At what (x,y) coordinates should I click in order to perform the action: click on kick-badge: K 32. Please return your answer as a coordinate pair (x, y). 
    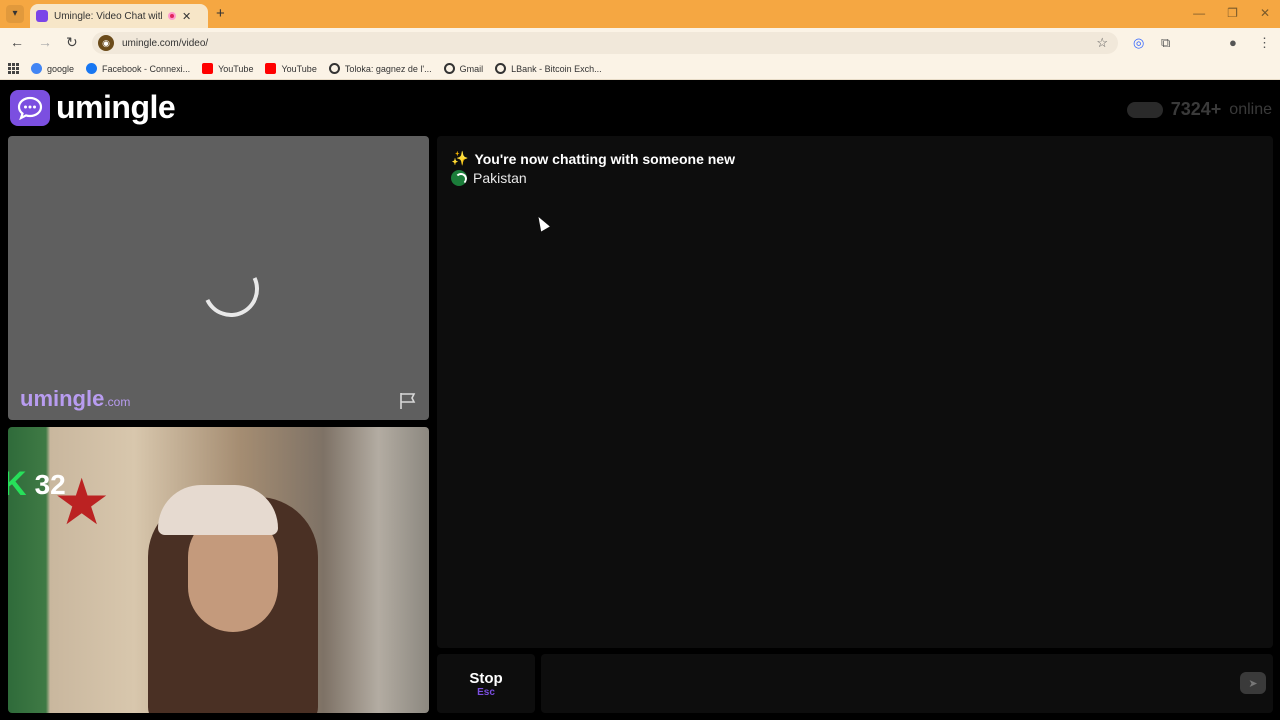
    Looking at the image, I should click on (37, 484).